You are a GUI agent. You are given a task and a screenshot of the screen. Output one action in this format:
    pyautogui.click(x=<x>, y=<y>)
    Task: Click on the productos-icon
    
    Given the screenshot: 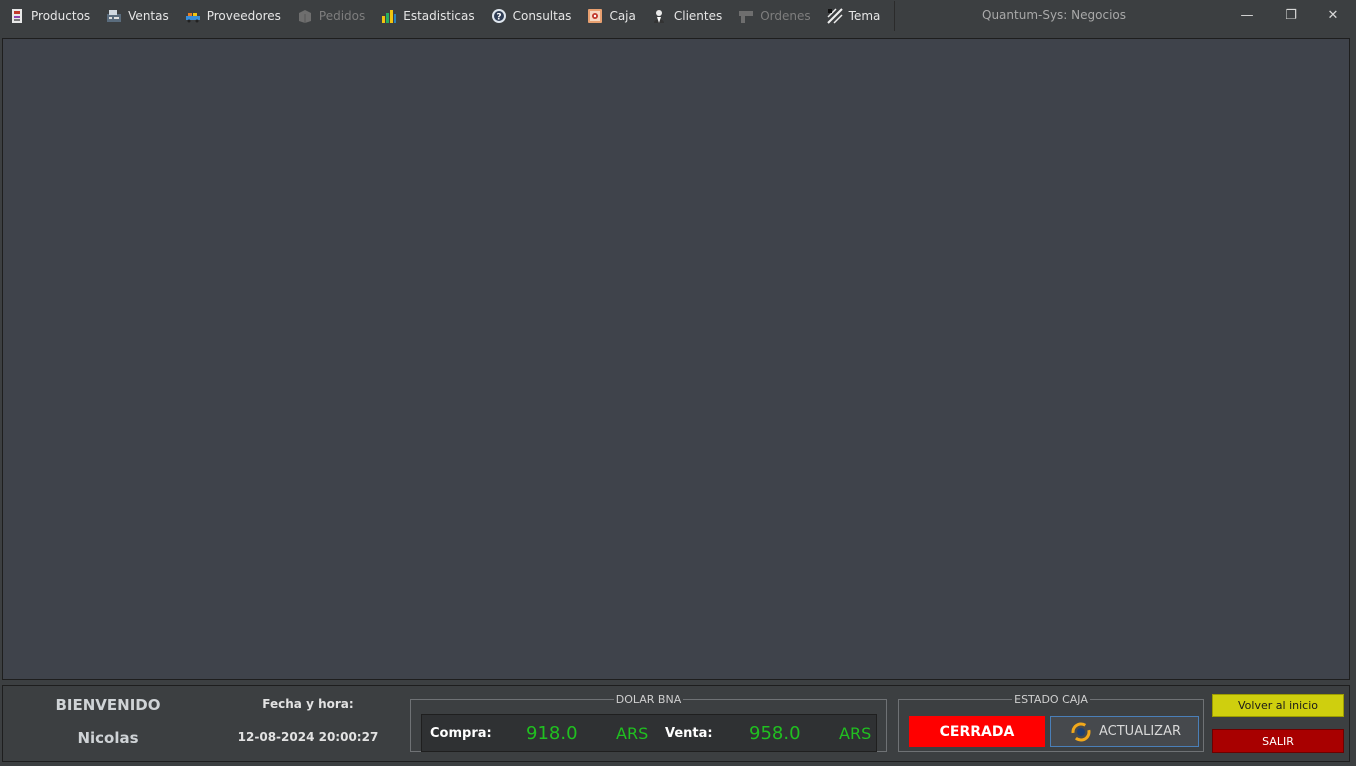 What is the action you would take?
    pyautogui.click(x=17, y=16)
    